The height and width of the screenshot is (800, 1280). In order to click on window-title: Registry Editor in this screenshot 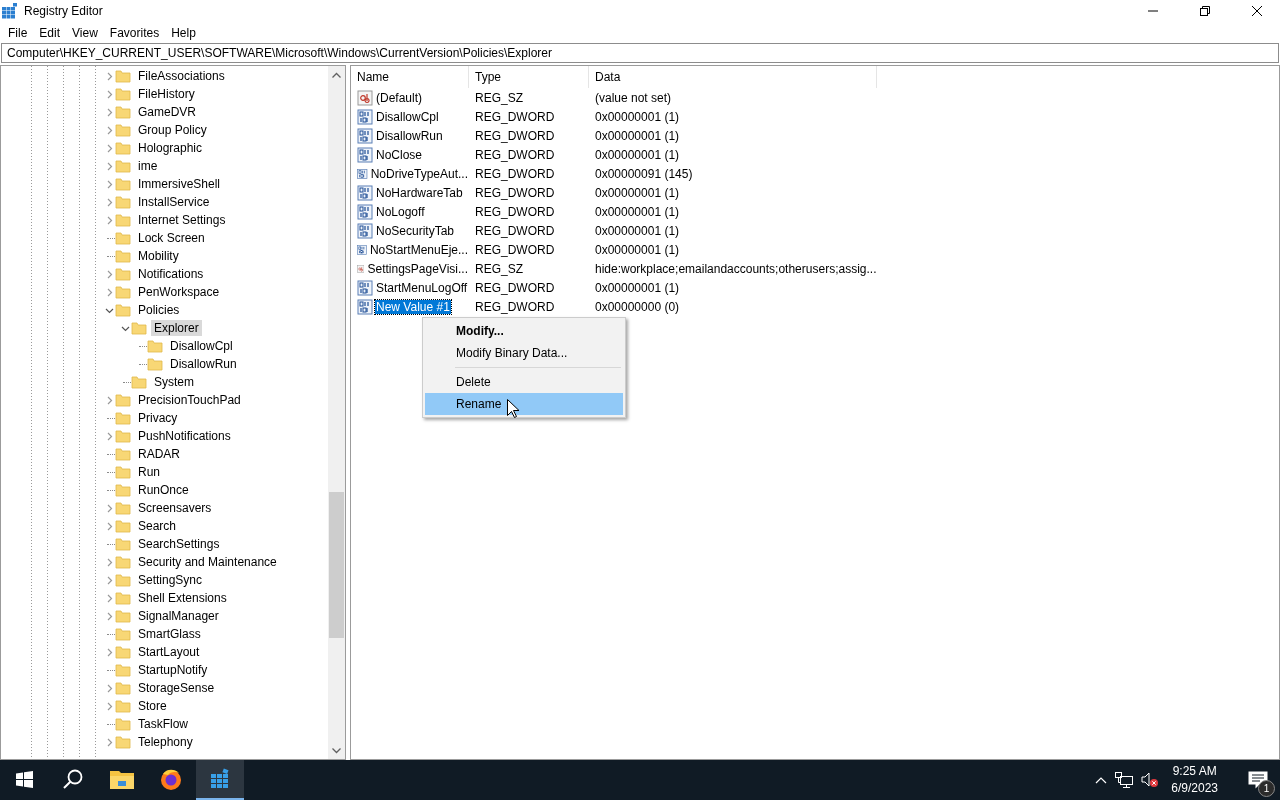, I will do `click(64, 11)`.